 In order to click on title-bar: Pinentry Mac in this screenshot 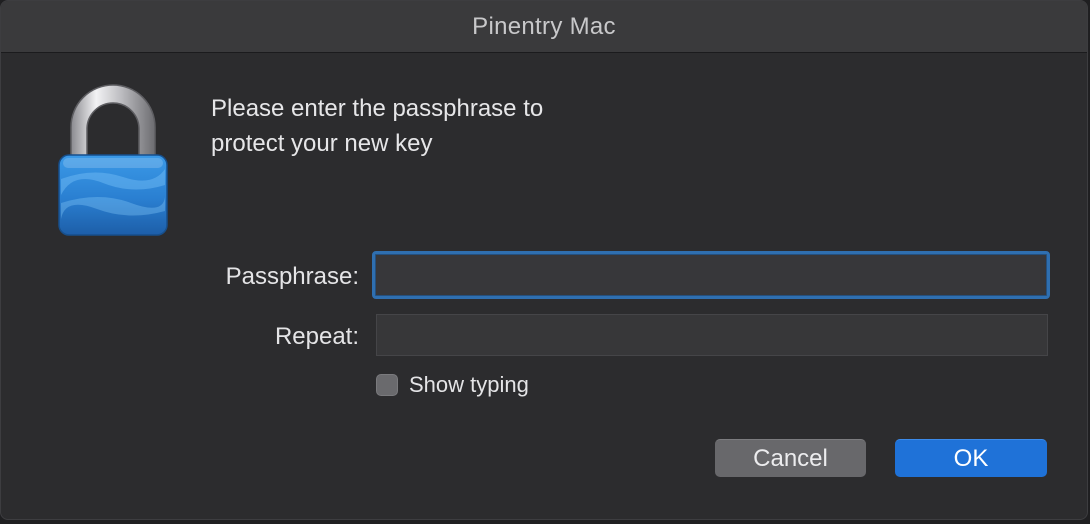, I will do `click(544, 27)`.